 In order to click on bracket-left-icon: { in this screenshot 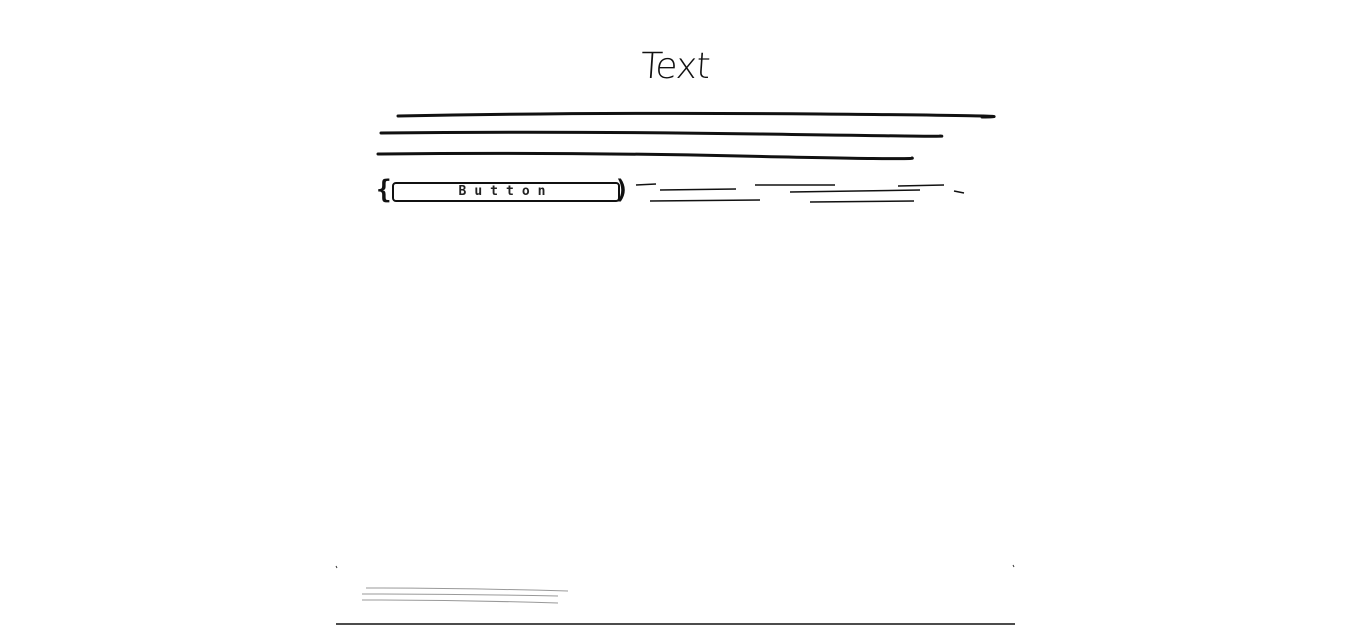, I will do `click(384, 190)`.